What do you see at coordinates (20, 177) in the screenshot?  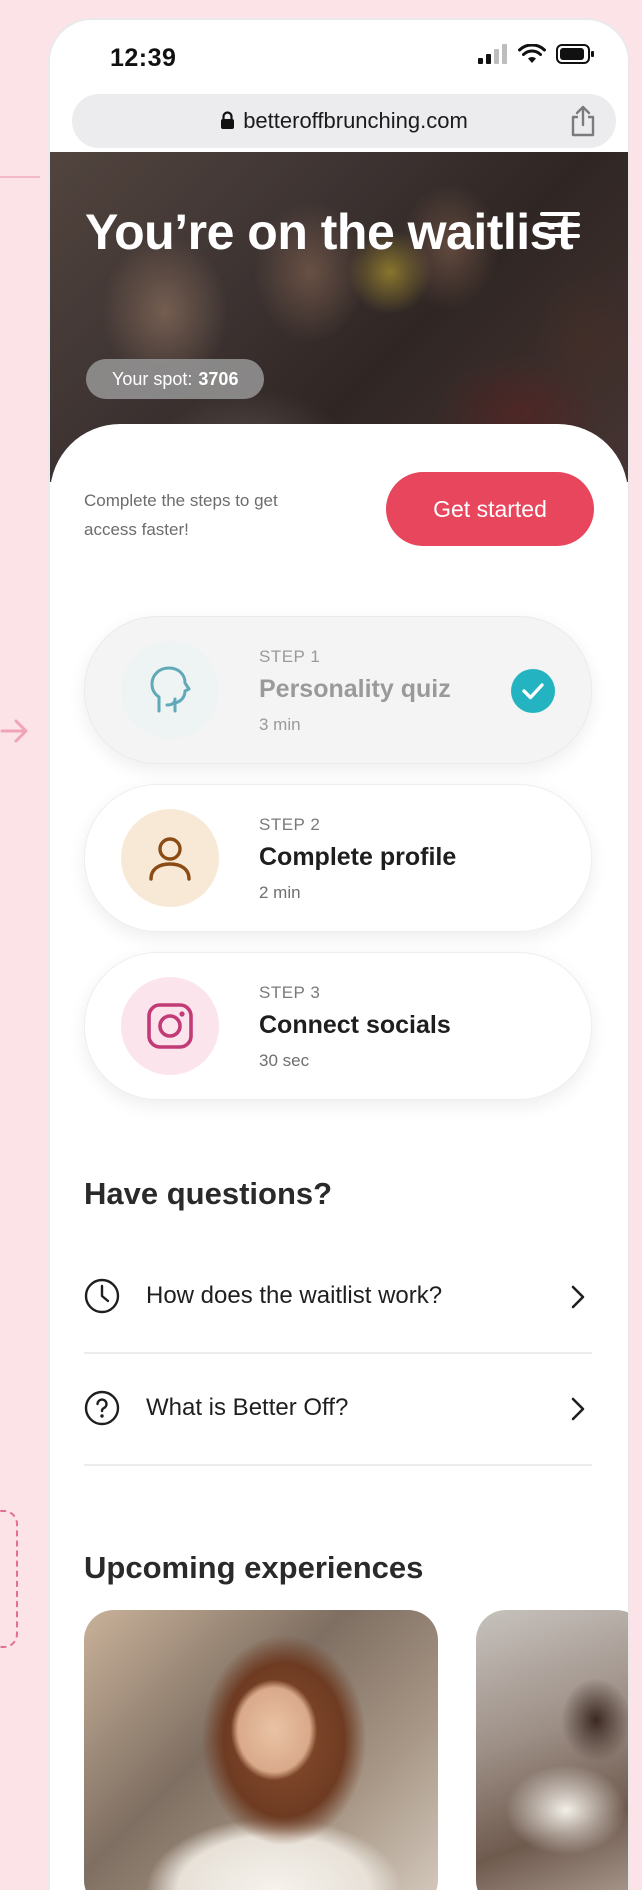 I see `connector-line` at bounding box center [20, 177].